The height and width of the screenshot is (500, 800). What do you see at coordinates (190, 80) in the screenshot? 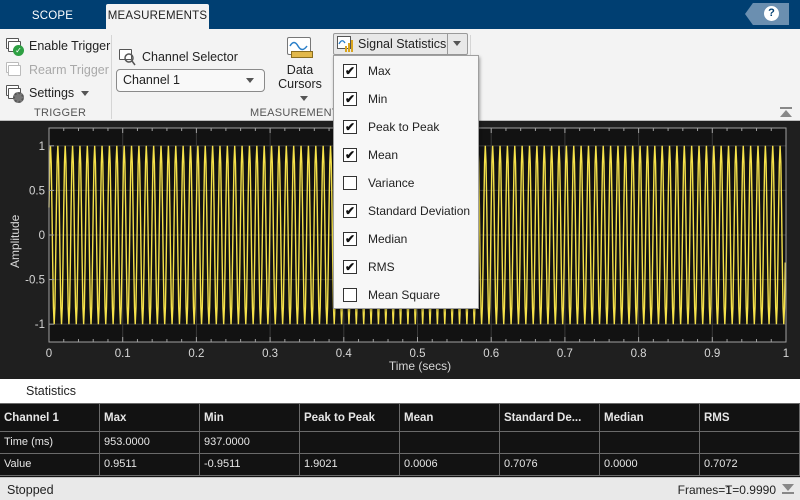
I see `channel-dropdown: Channel 1` at bounding box center [190, 80].